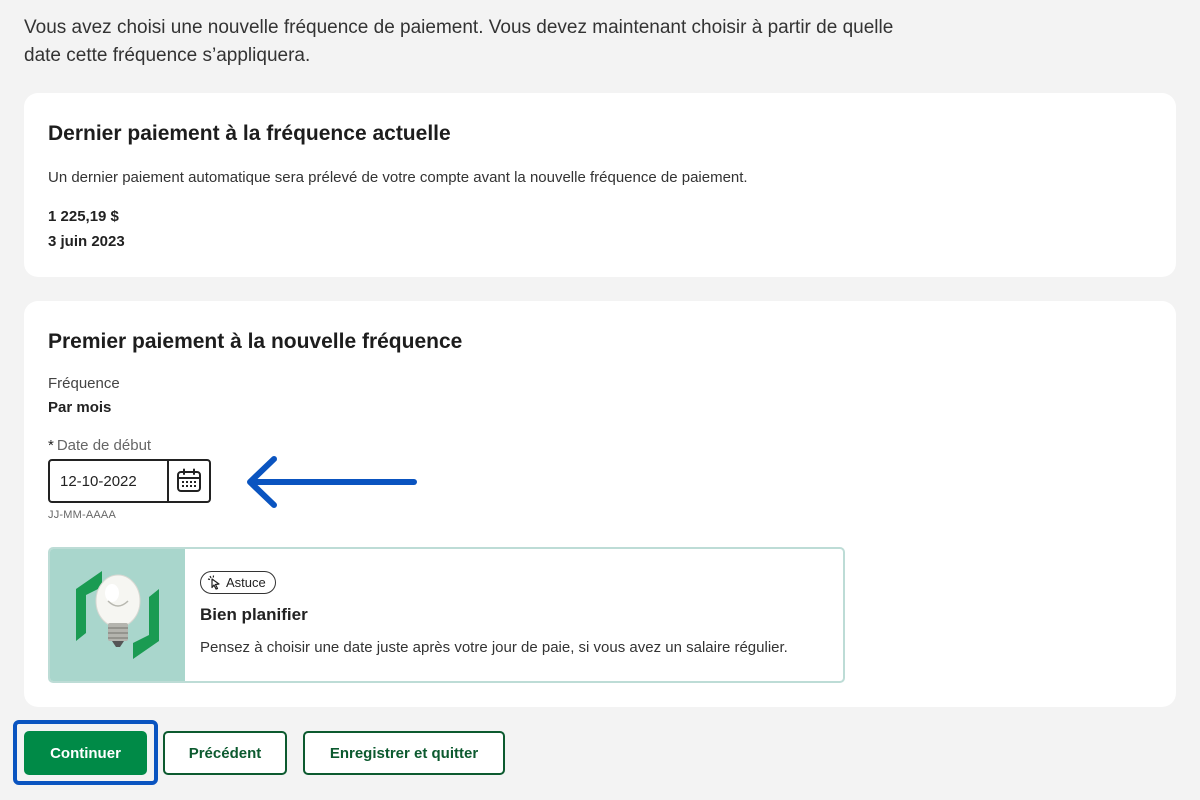  What do you see at coordinates (84, 383) in the screenshot?
I see `frequency-label: Fréquence` at bounding box center [84, 383].